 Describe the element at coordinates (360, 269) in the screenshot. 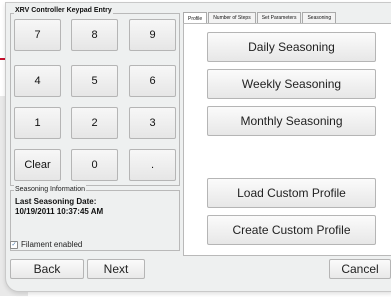

I see `cancel-button: Cancel` at that location.